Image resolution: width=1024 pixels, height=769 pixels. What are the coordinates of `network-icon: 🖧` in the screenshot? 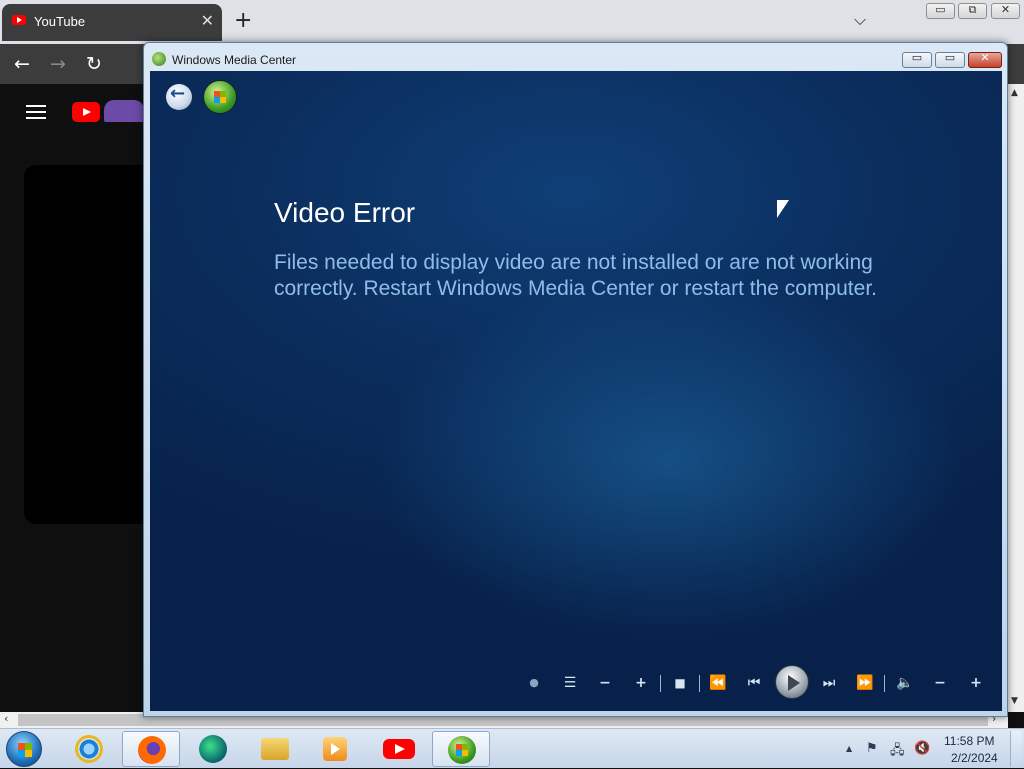 It's located at (897, 752).